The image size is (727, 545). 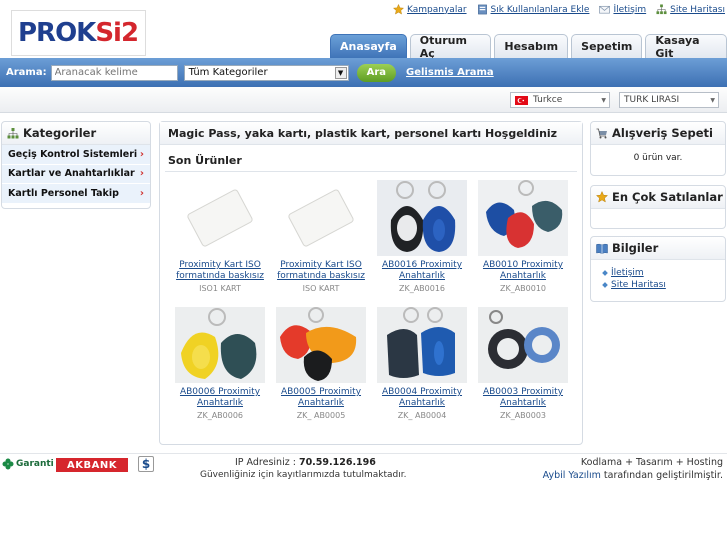 I want to click on tab-account: Hesabım, so click(x=531, y=46).